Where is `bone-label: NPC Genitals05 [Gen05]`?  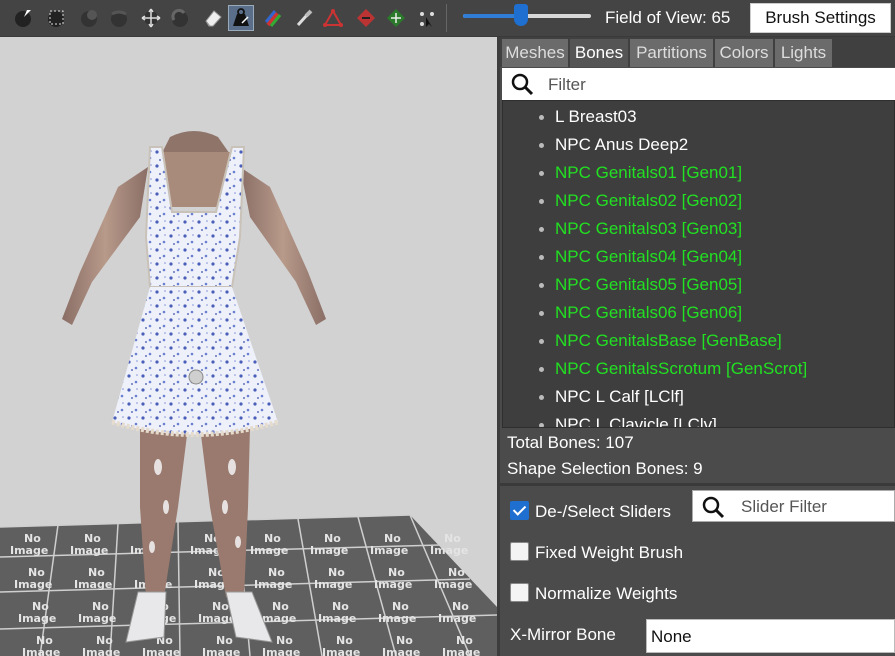 bone-label: NPC Genitals05 [Gen05] is located at coordinates (649, 284).